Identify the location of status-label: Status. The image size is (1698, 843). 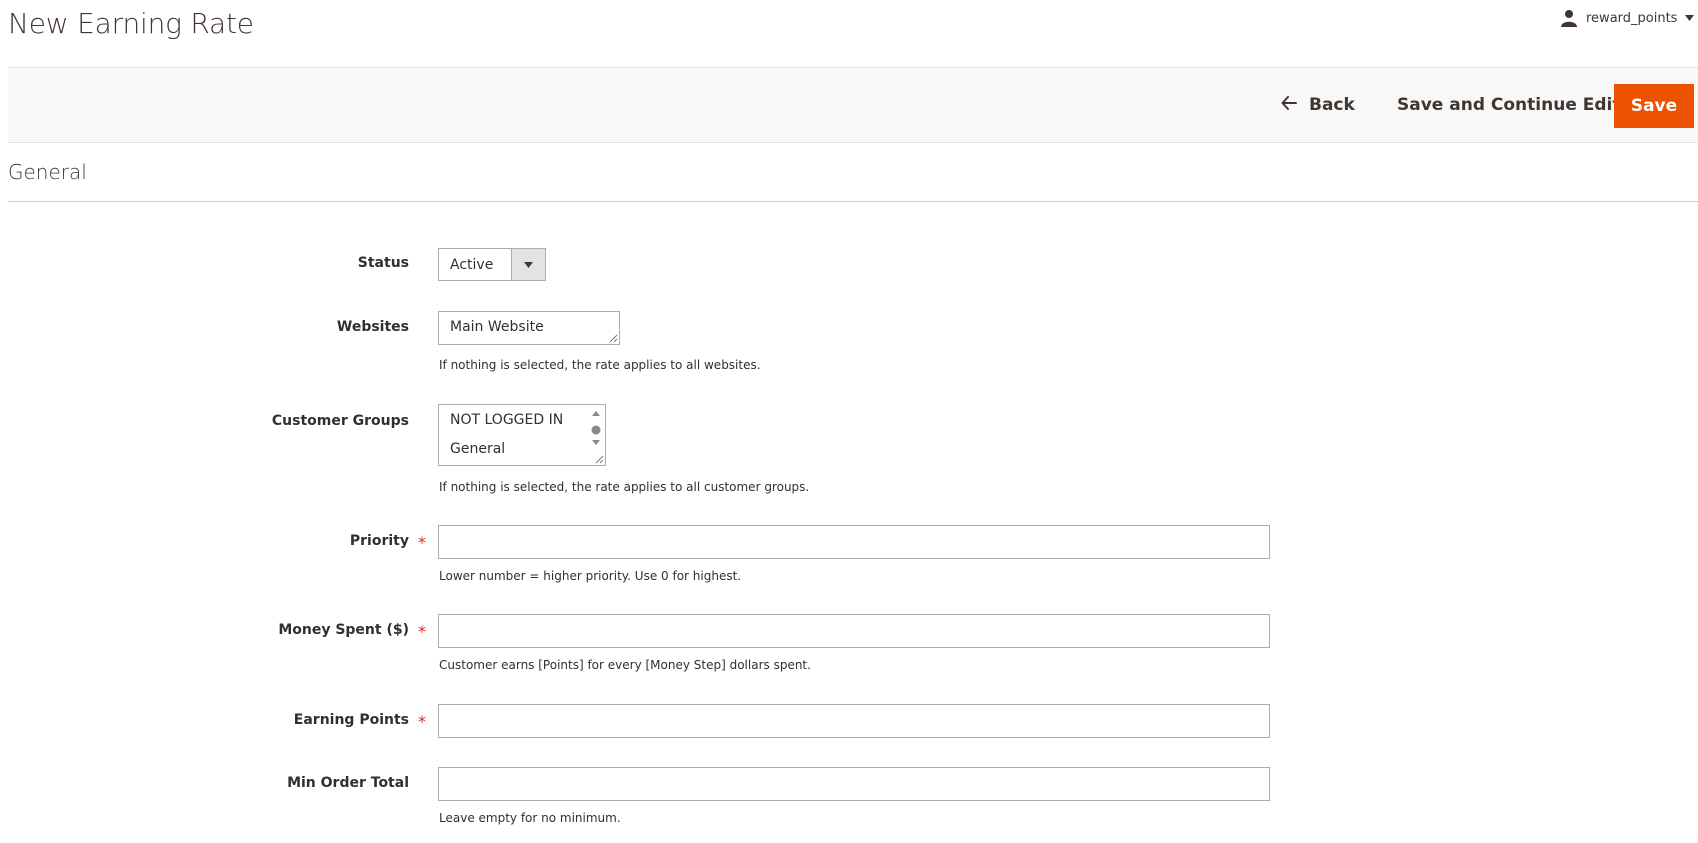
(383, 263).